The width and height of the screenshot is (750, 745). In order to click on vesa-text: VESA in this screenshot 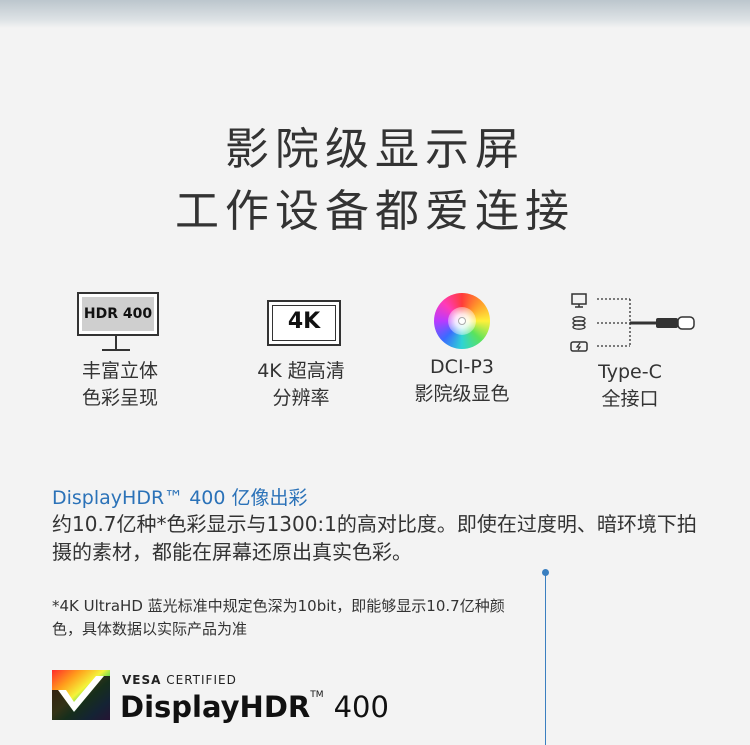, I will do `click(142, 680)`.